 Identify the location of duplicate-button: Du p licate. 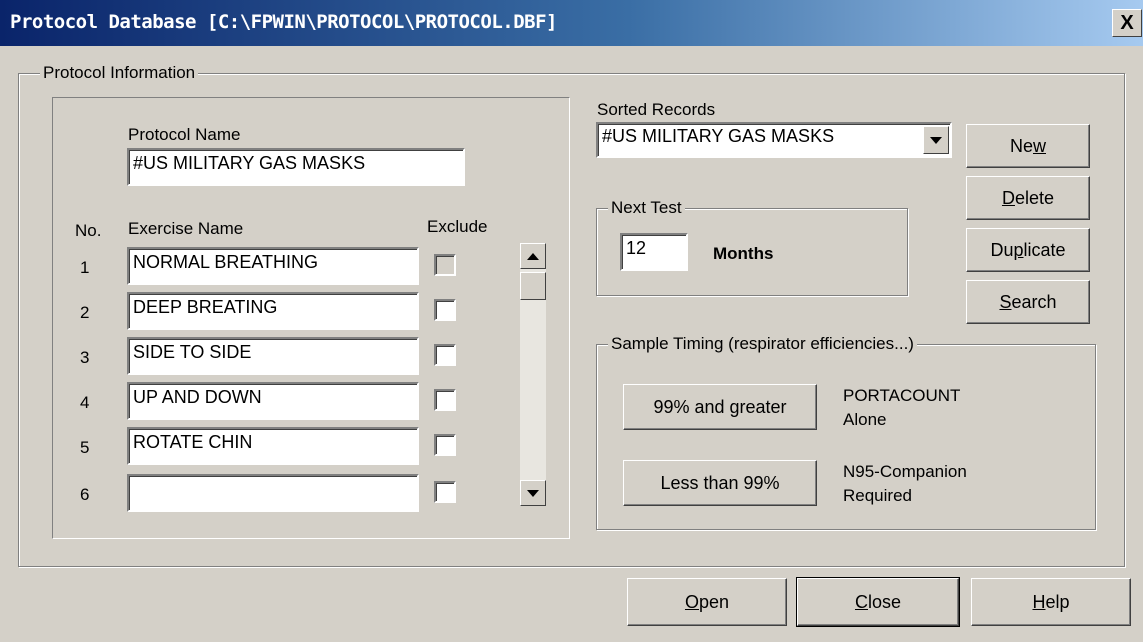
(1028, 250).